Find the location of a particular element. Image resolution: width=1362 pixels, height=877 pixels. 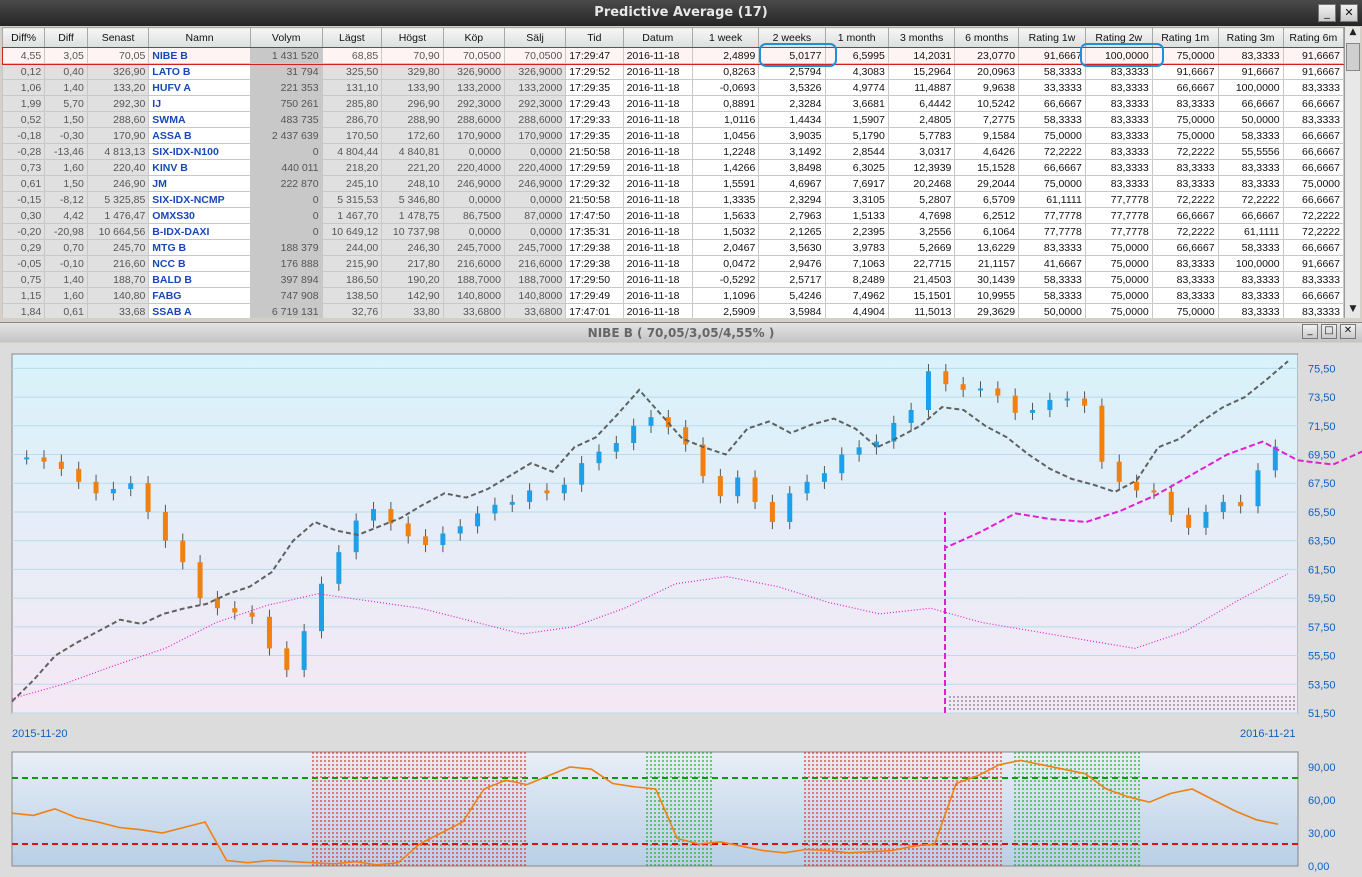

price-tick-label: 69,50 is located at coordinates (1322, 456).